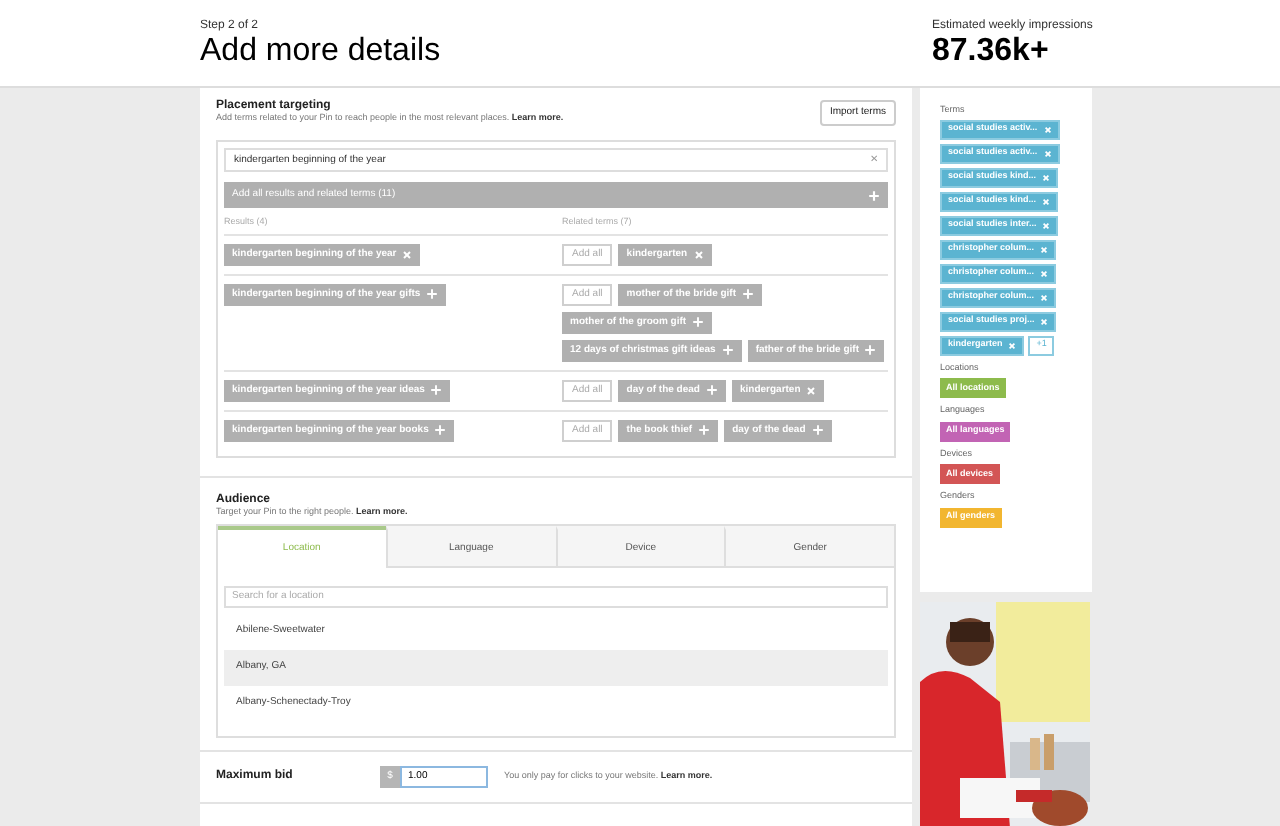  Describe the element at coordinates (321, 52) in the screenshot. I see `page-title: Add more details` at that location.